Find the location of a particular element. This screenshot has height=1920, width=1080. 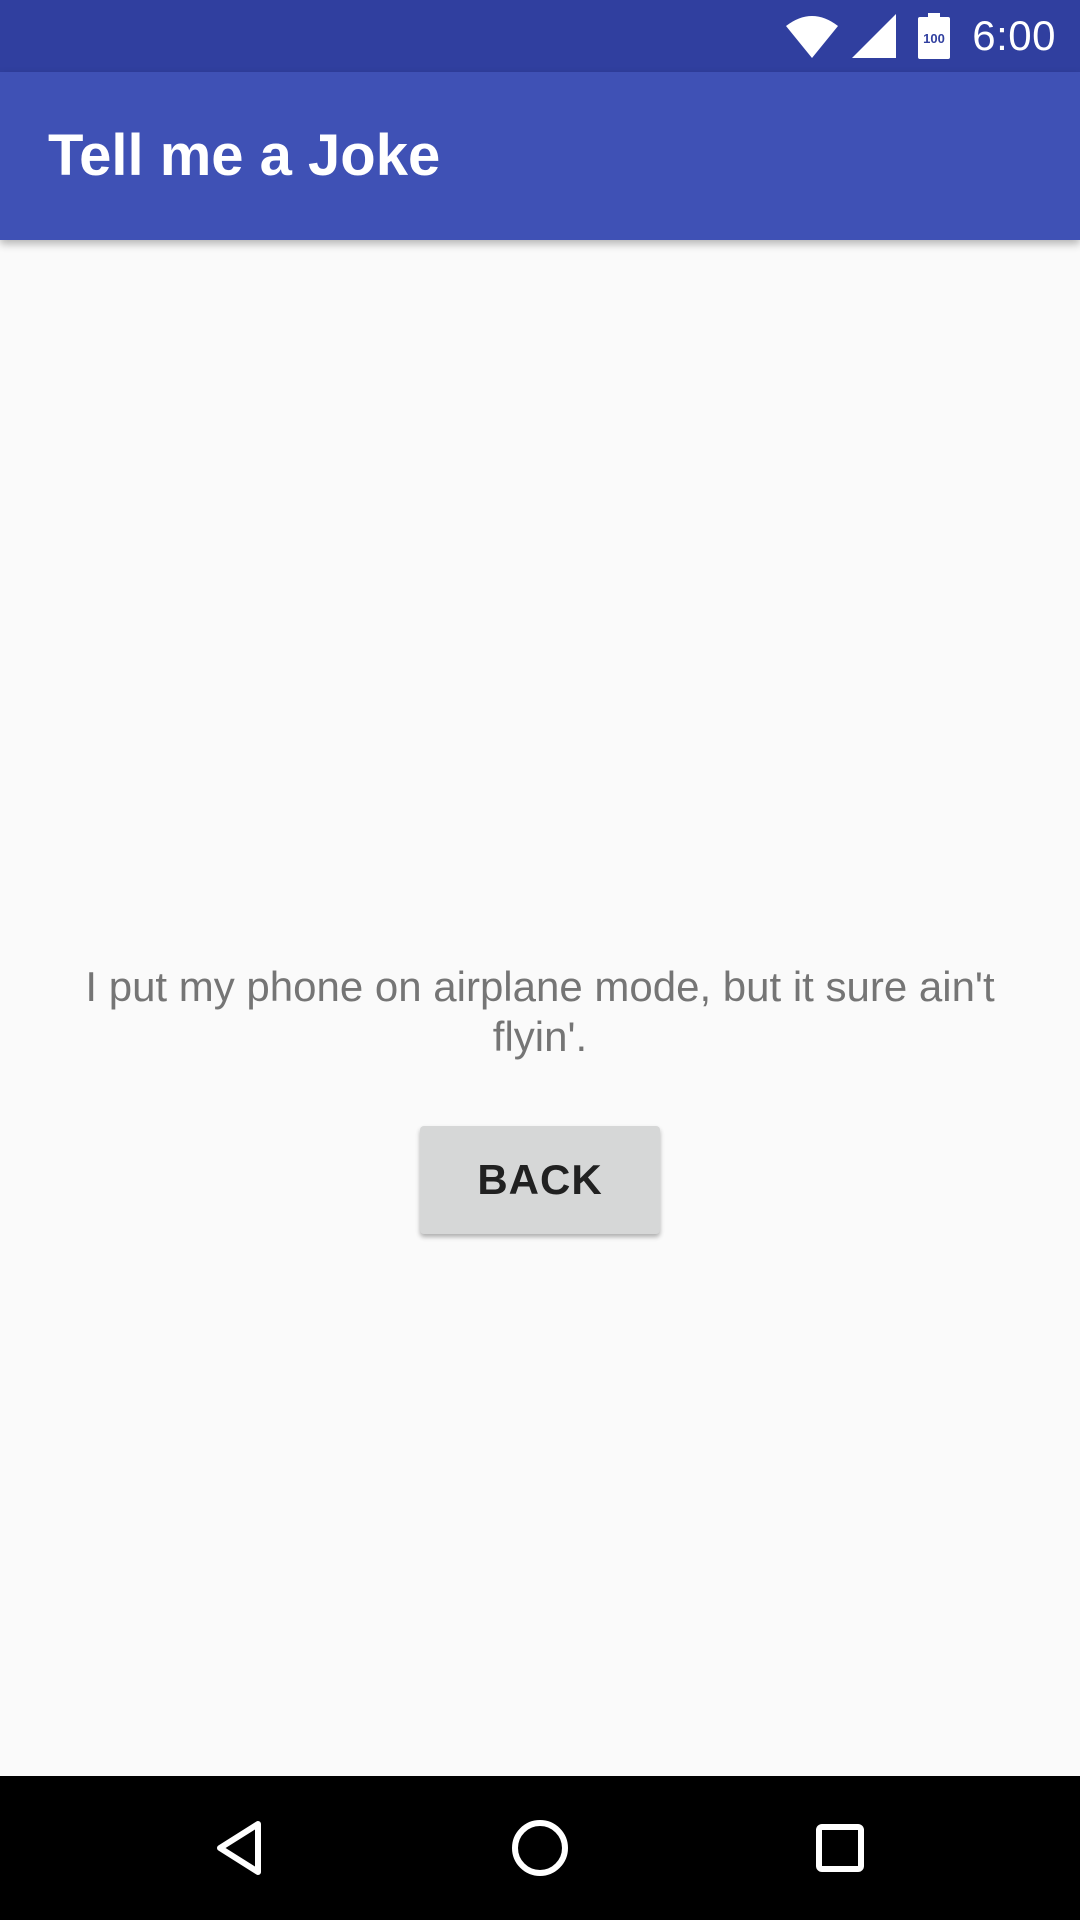

nav-recents-button is located at coordinates (840, 1848).